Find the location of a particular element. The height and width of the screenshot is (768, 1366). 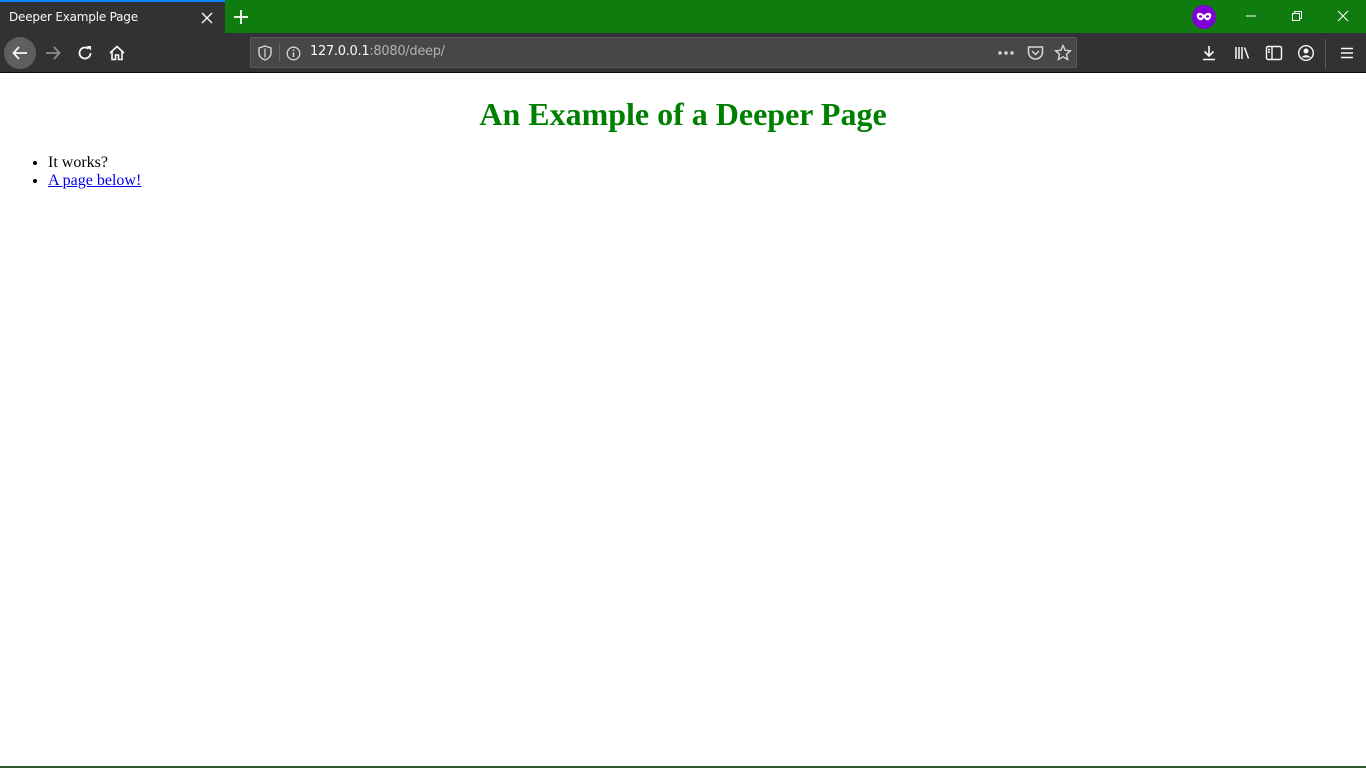

url-bar: 127.0.0.1:8080/deep/ is located at coordinates (663, 52).